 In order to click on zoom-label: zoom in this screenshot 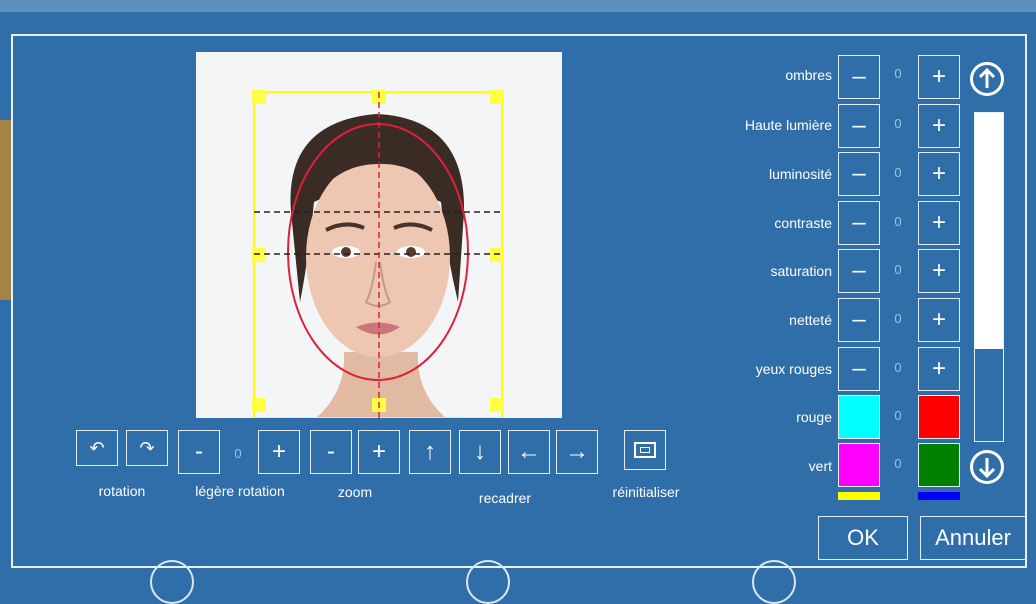, I will do `click(355, 492)`.